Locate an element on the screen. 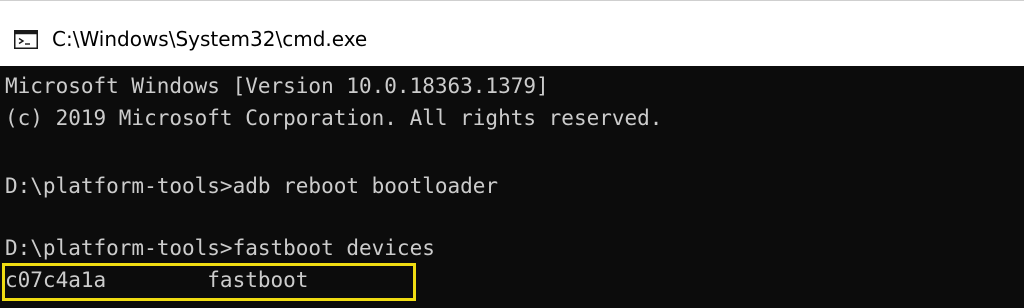 The height and width of the screenshot is (308, 1024). console-line-fastboot-command: D:\platform-tools>fastboot devices is located at coordinates (220, 248).